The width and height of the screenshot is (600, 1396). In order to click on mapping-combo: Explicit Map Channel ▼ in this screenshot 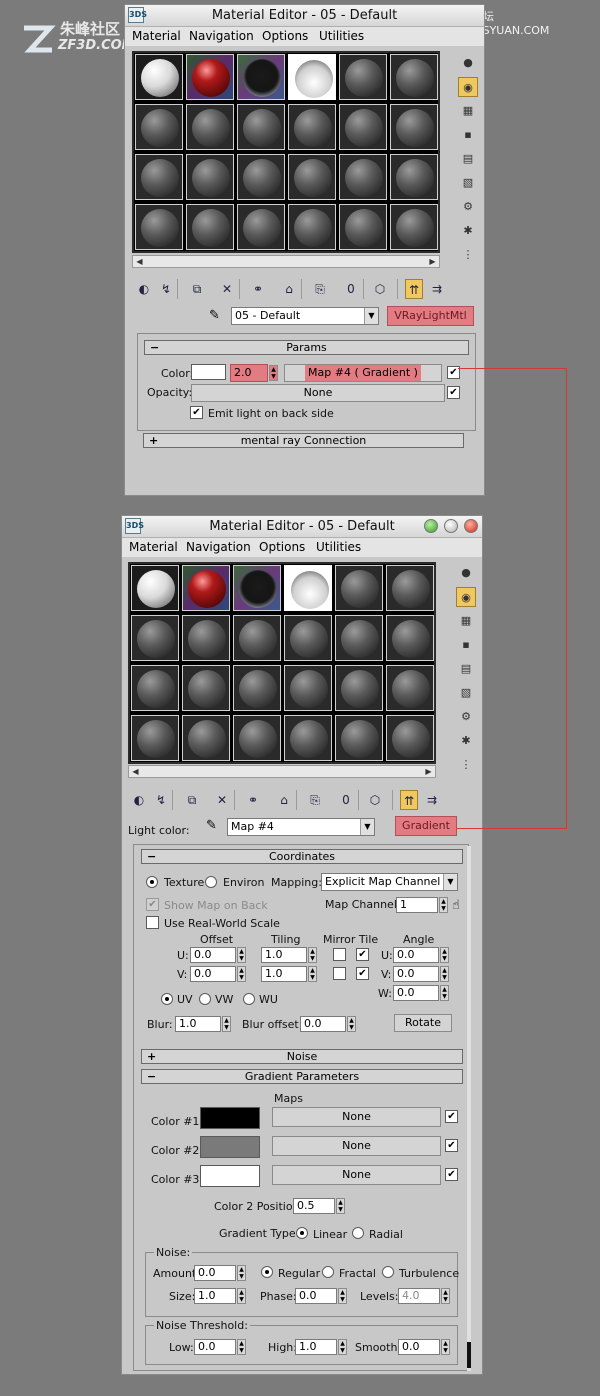, I will do `click(389, 882)`.